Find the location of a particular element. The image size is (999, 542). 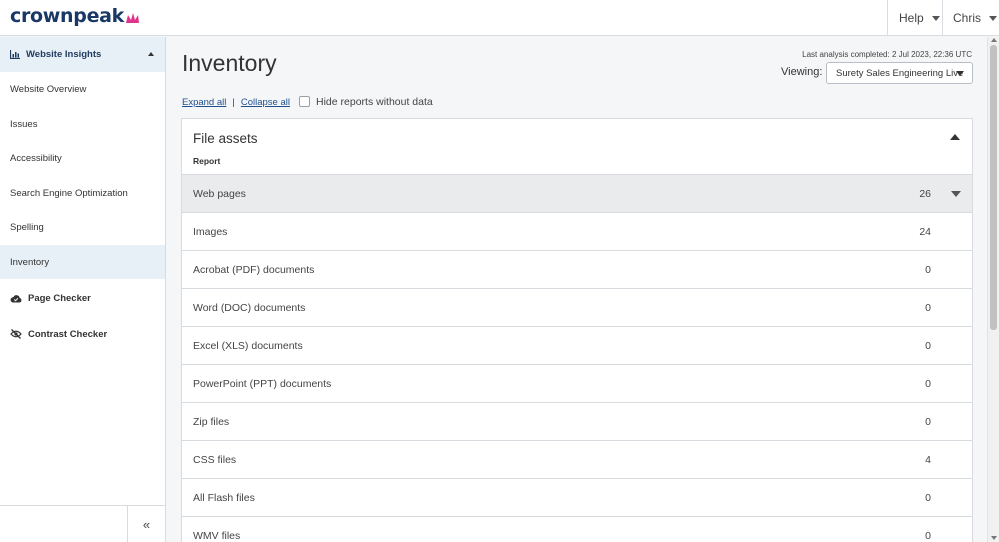

page-checker-label: Page Checker is located at coordinates (59, 298).